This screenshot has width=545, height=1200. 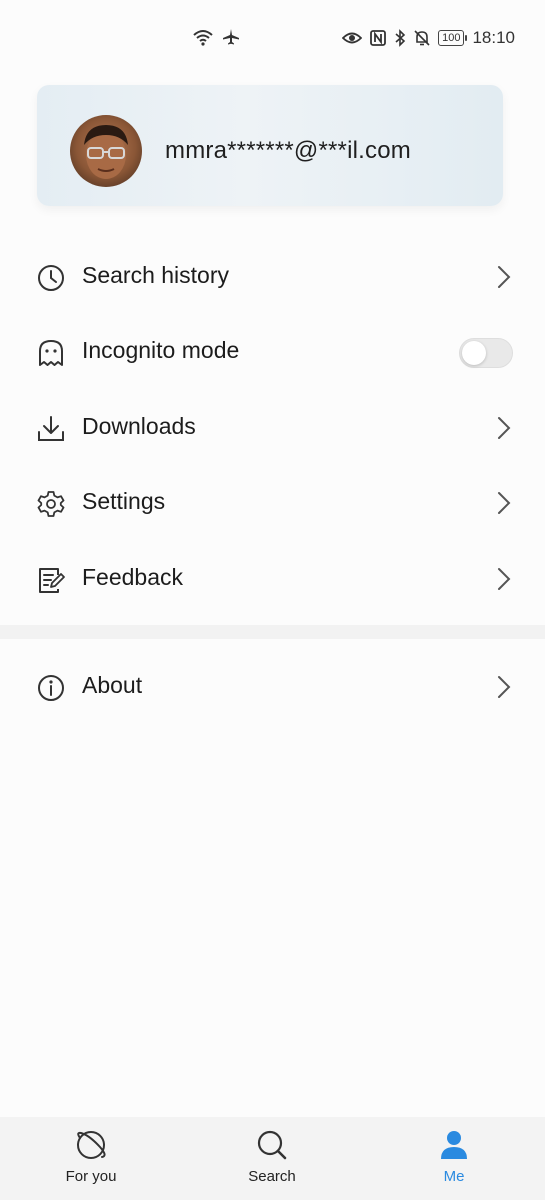 What do you see at coordinates (352, 38) in the screenshot?
I see `eye-icon` at bounding box center [352, 38].